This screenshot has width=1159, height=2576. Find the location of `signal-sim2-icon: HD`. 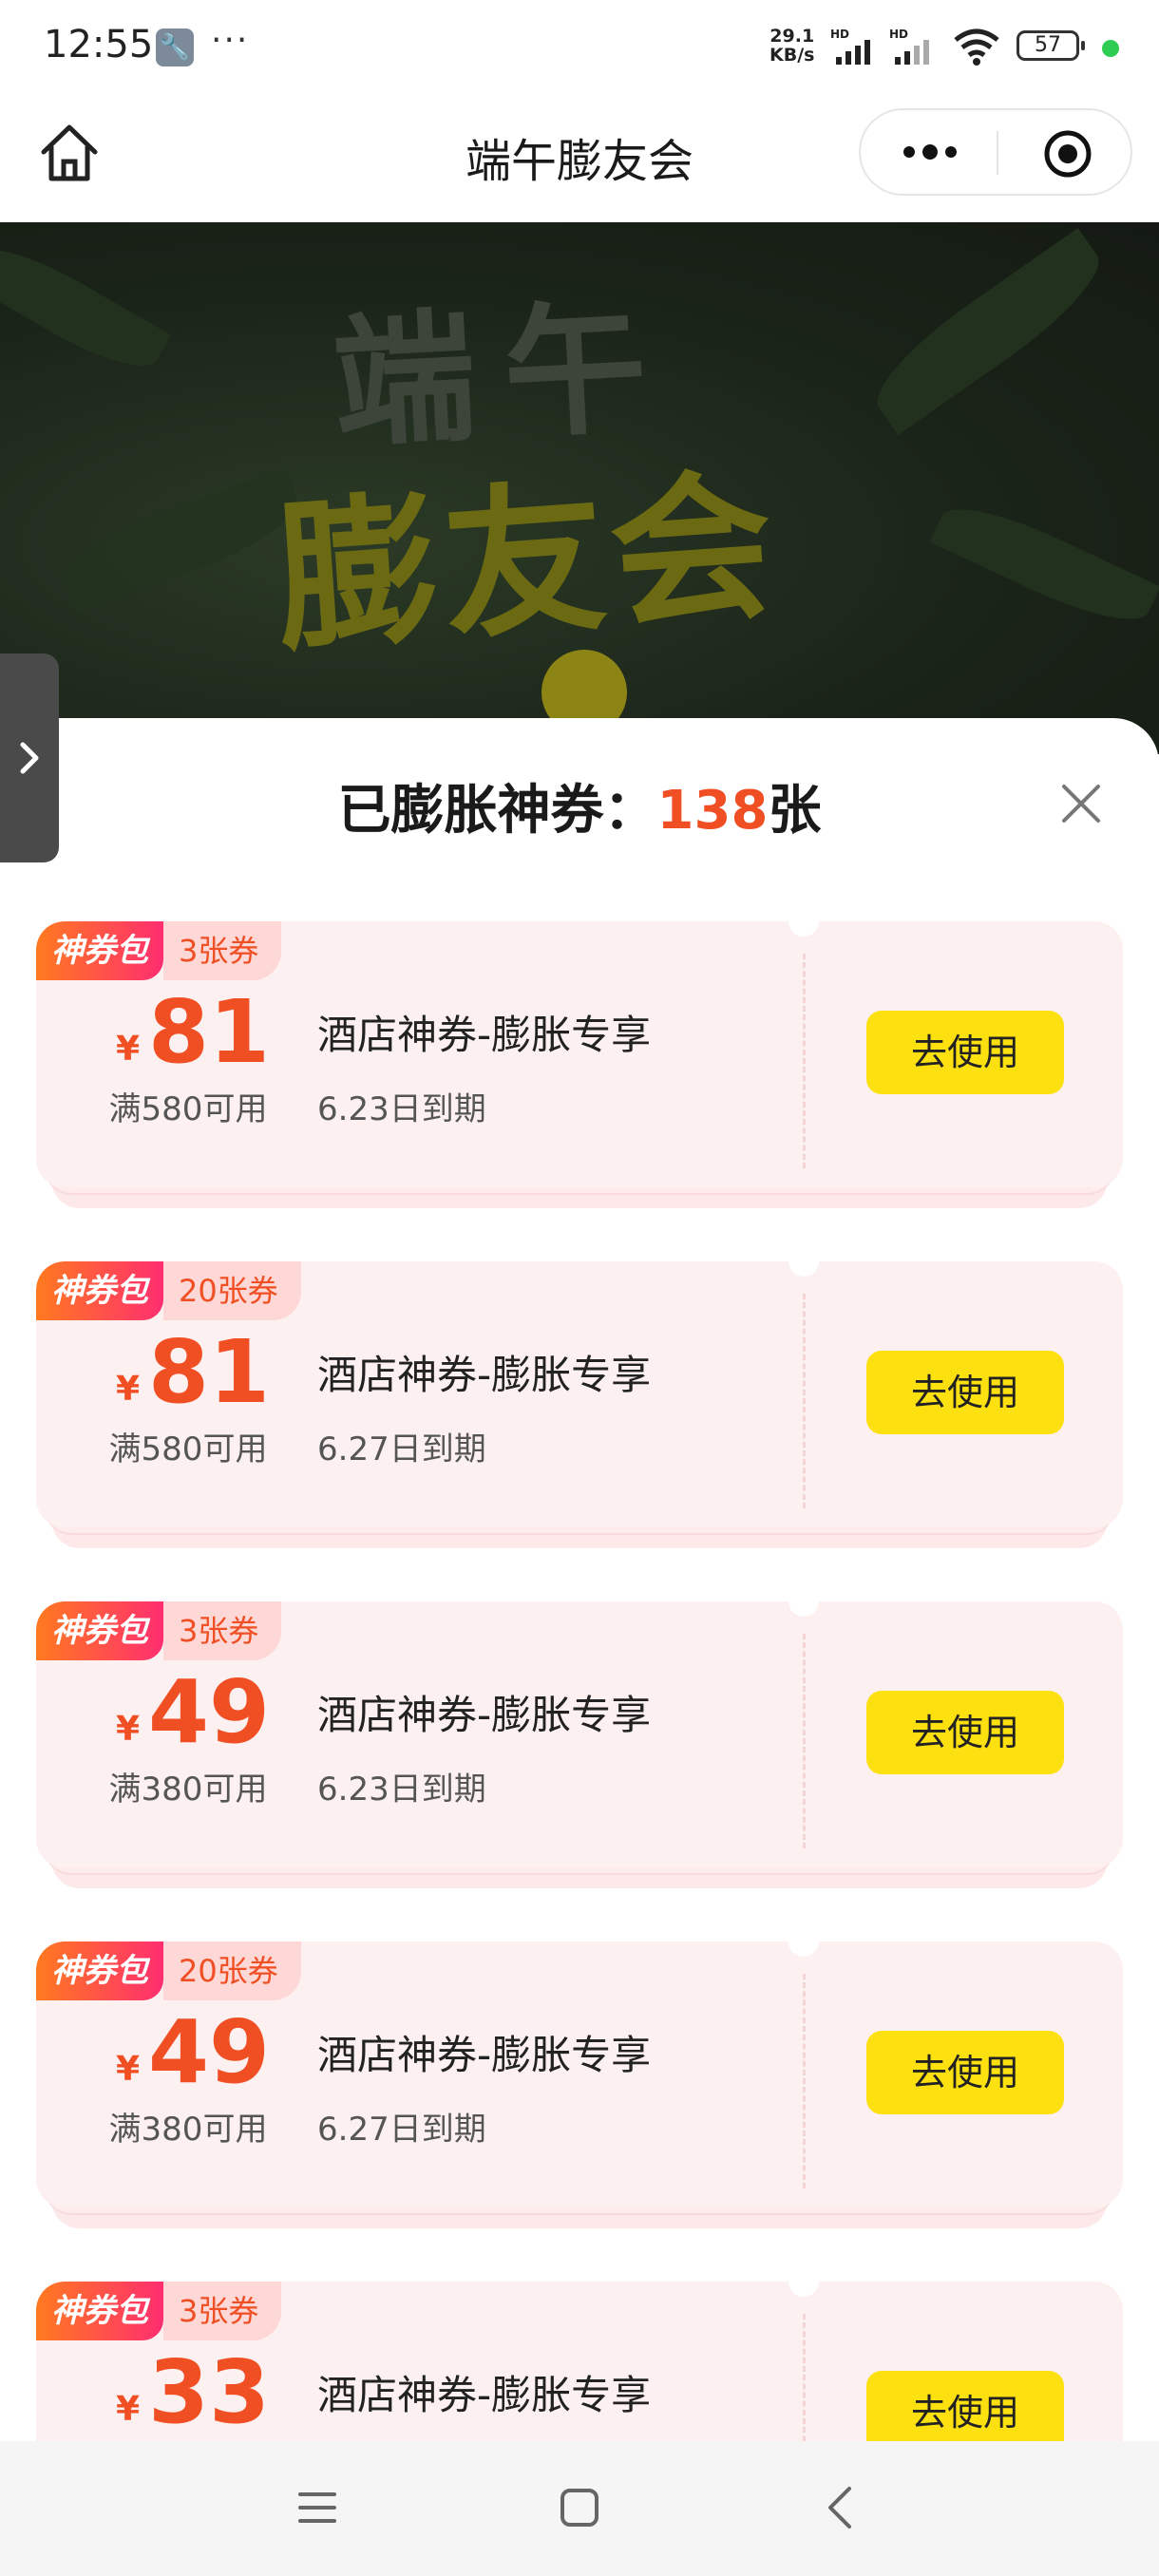

signal-sim2-icon: HD is located at coordinates (909, 46).